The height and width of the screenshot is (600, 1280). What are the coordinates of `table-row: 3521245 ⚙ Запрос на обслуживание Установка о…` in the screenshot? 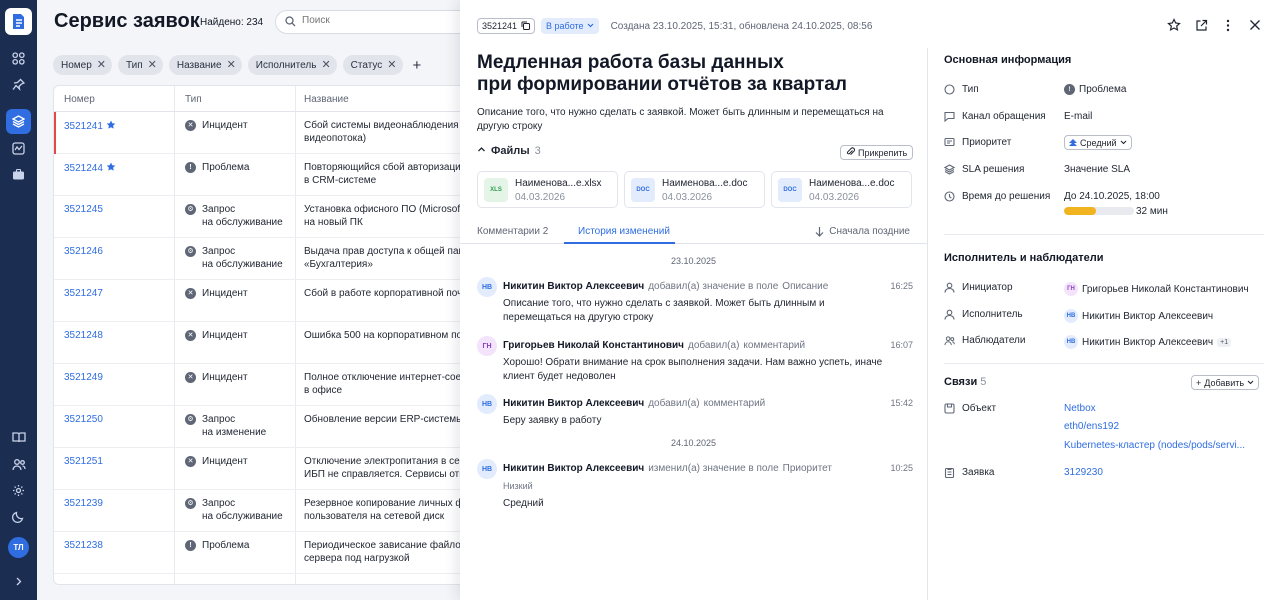 It's located at (257, 217).